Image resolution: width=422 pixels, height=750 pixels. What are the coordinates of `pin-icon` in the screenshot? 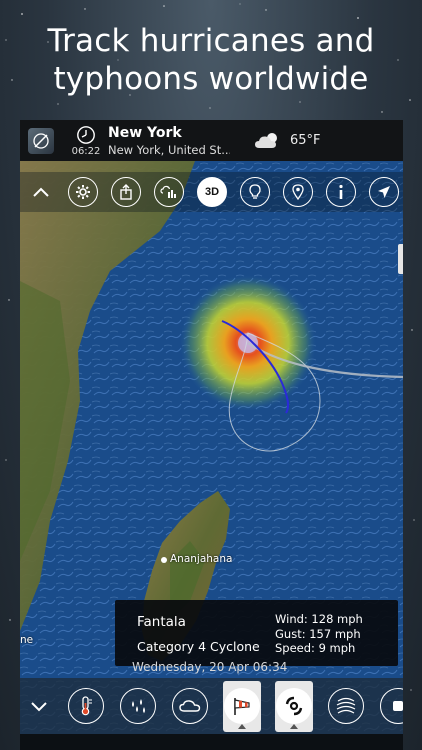 It's located at (298, 192).